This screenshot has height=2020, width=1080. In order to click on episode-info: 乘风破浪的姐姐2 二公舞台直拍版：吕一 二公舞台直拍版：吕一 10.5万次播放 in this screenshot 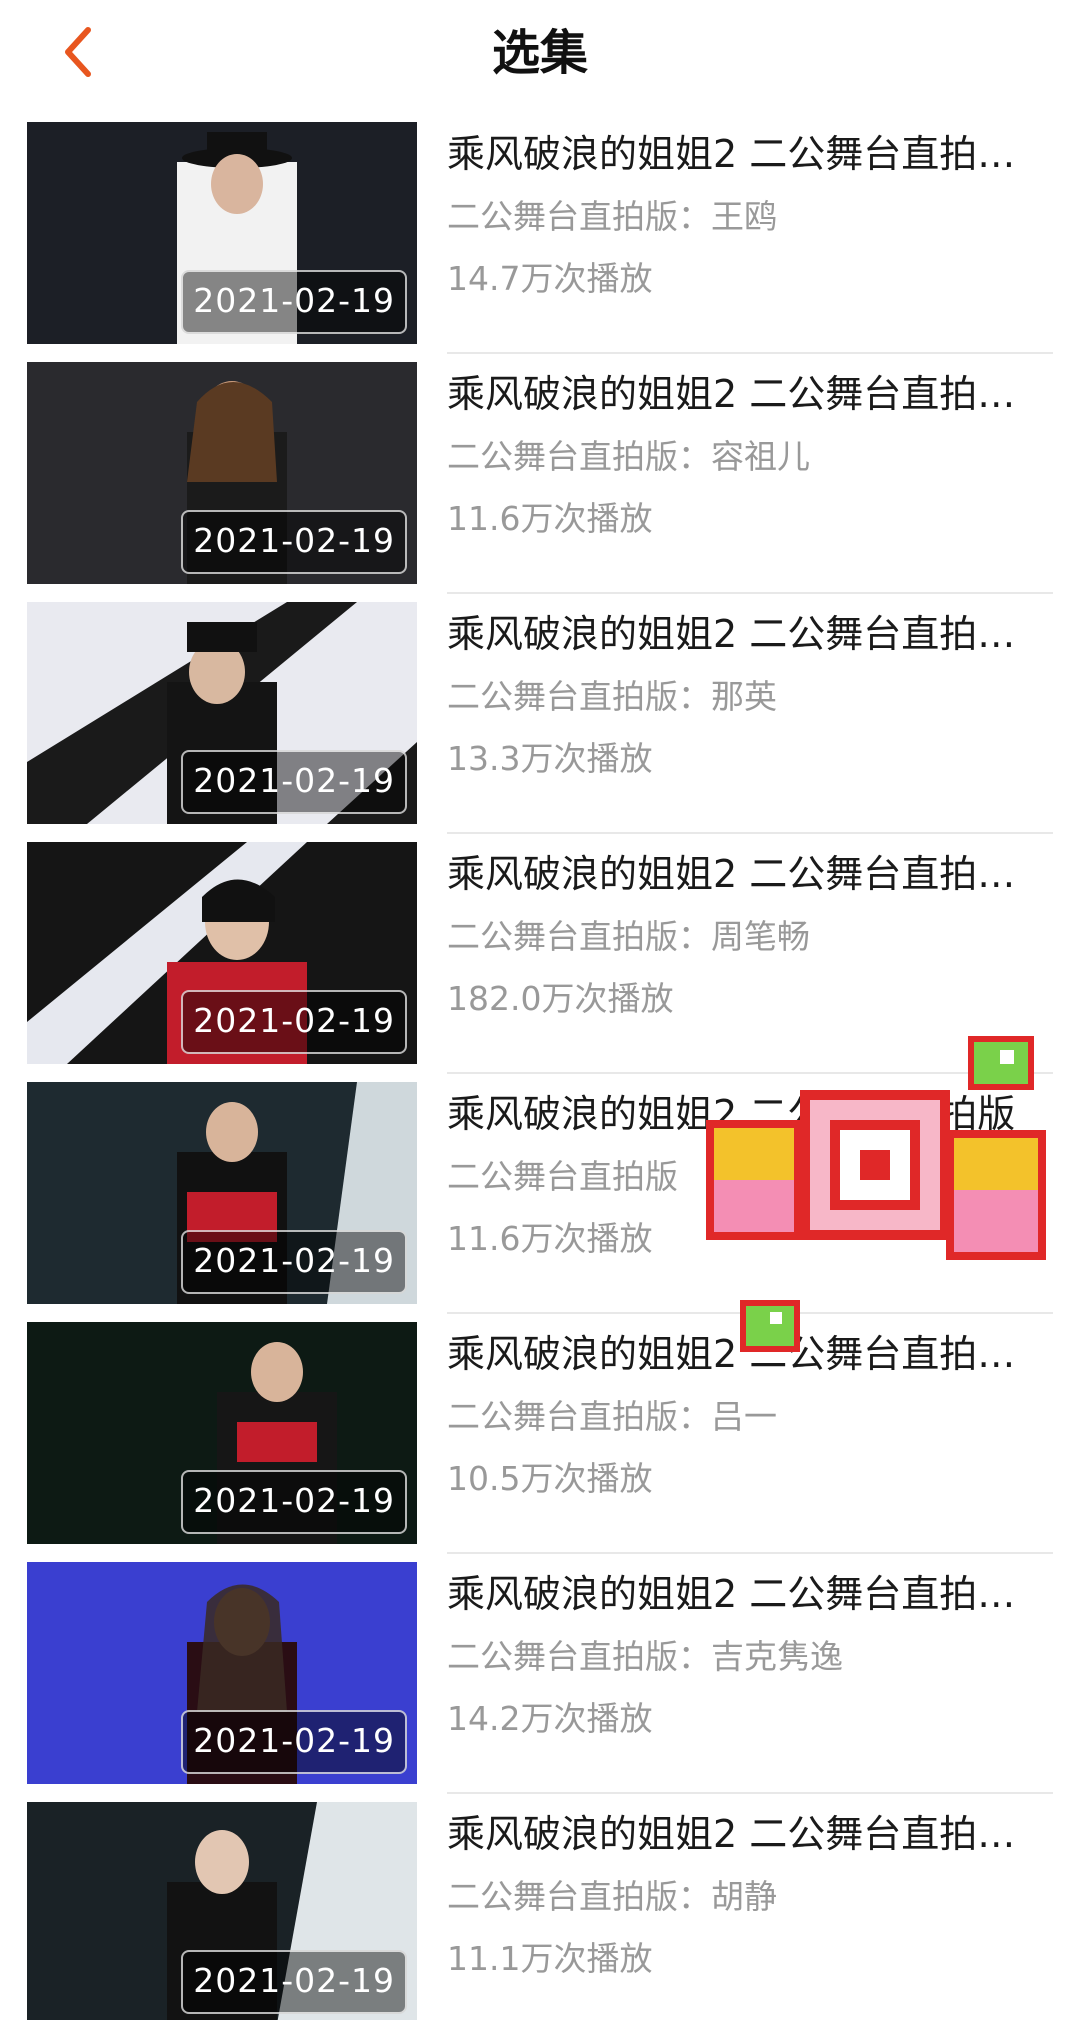, I will do `click(750, 1433)`.